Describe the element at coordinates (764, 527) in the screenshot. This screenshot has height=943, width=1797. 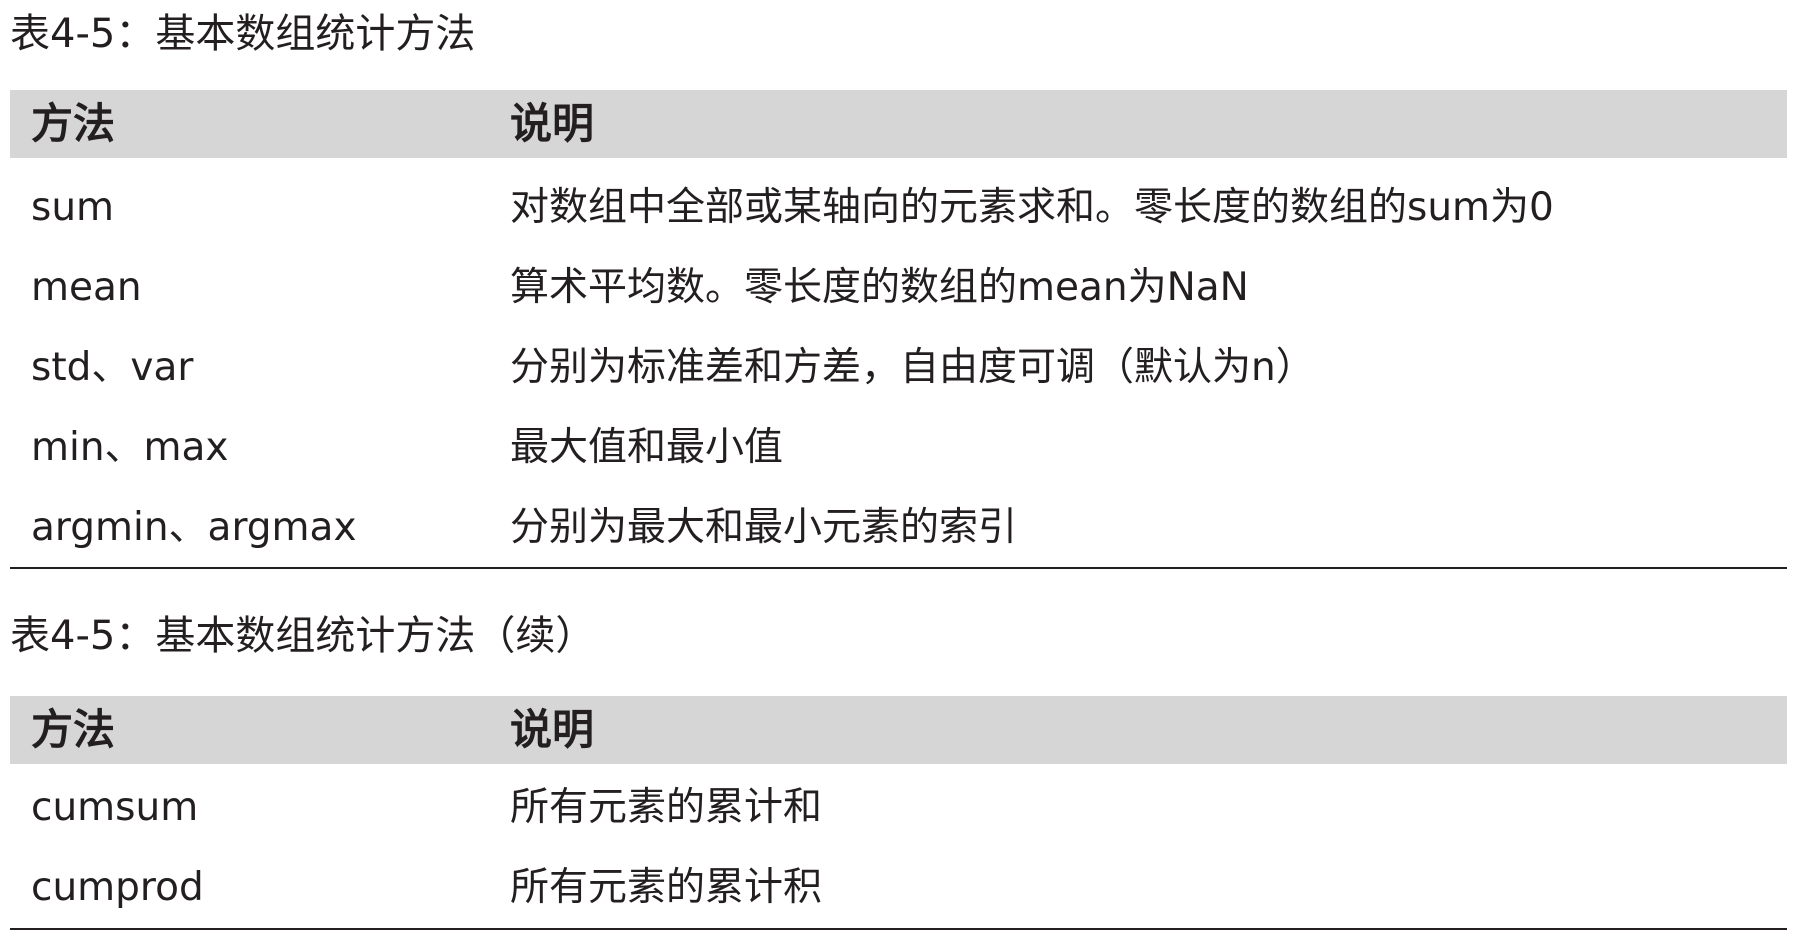
I see `description-cell: 分别为最大和最小元素的索引` at that location.